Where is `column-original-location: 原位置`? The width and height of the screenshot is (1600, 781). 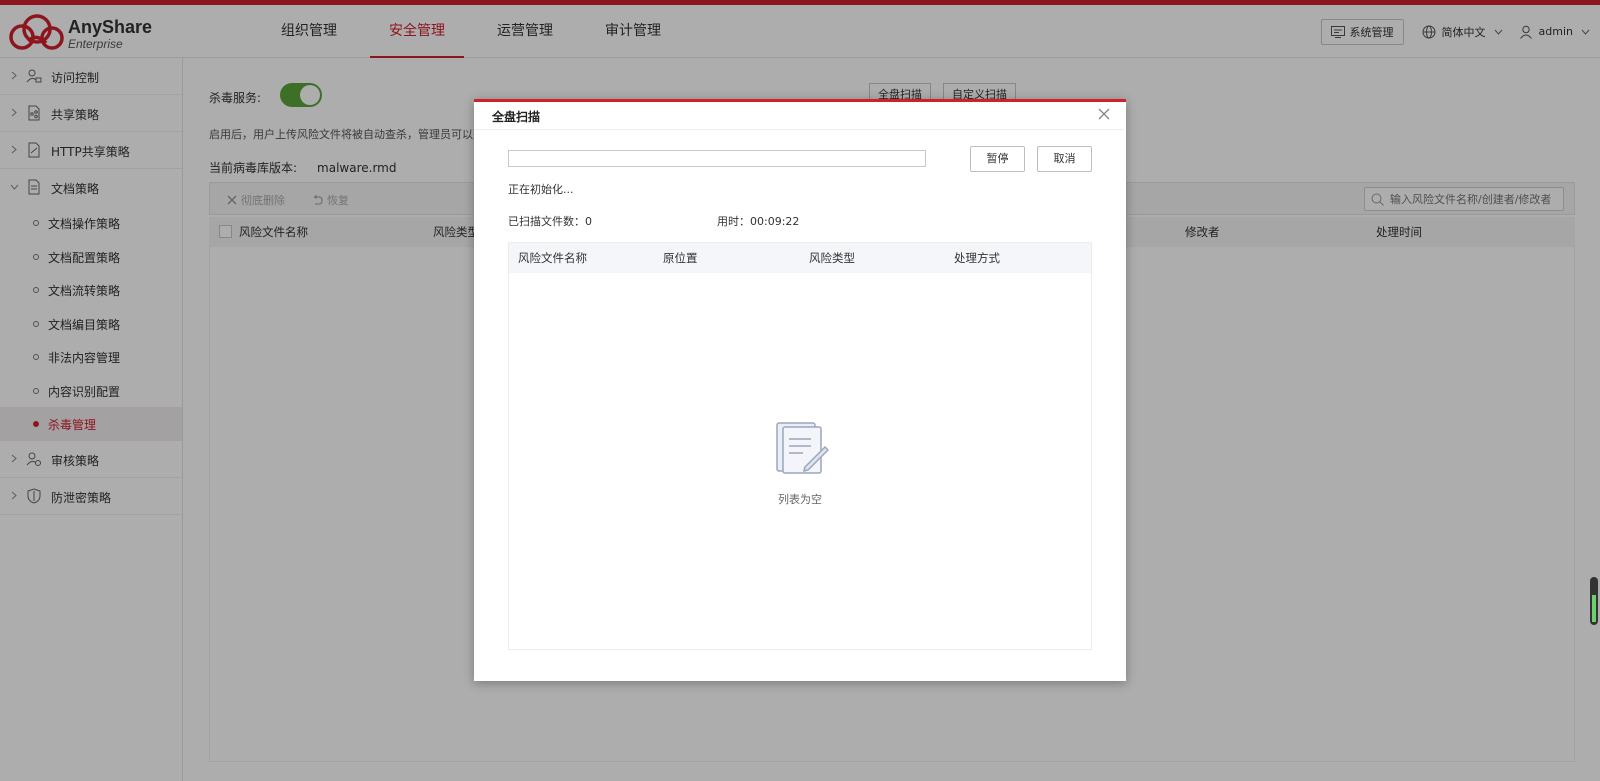 column-original-location: 原位置 is located at coordinates (680, 258).